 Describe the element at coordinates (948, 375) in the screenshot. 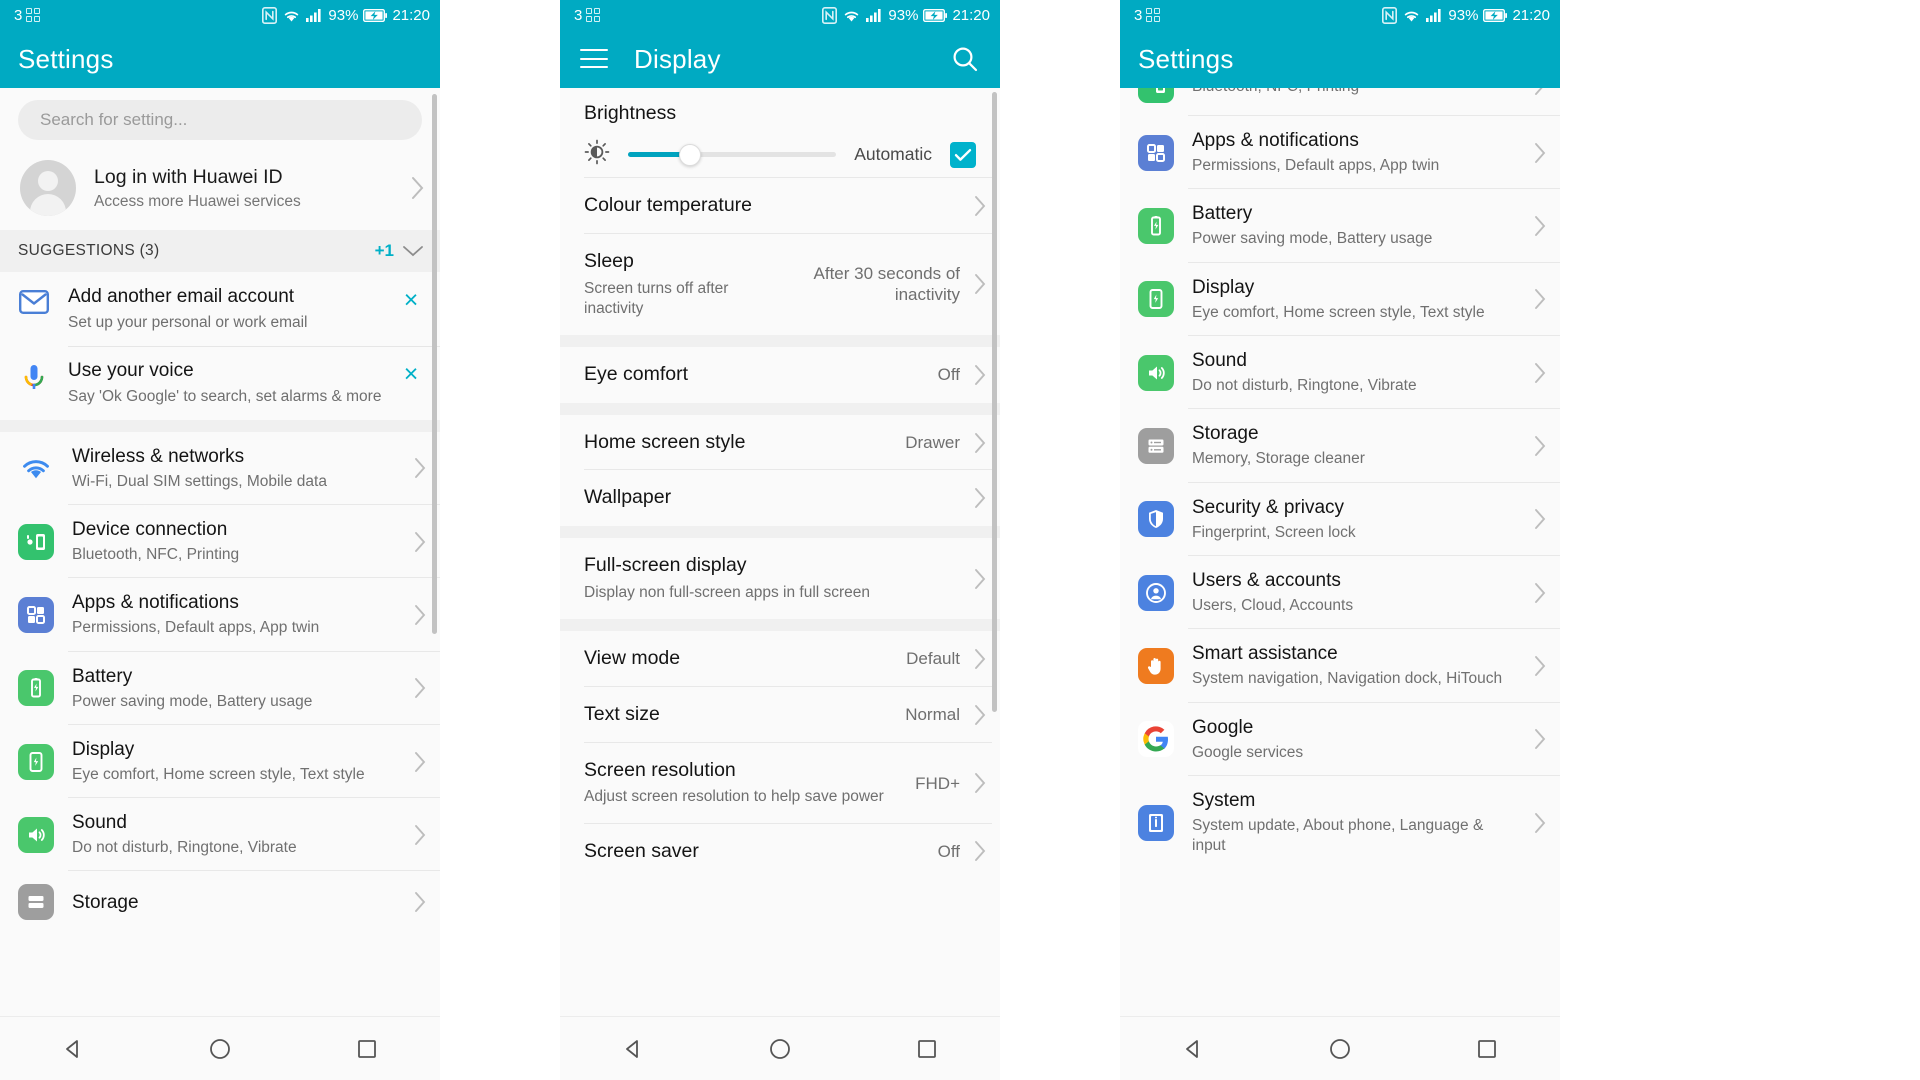

I see `row-value: Off` at that location.